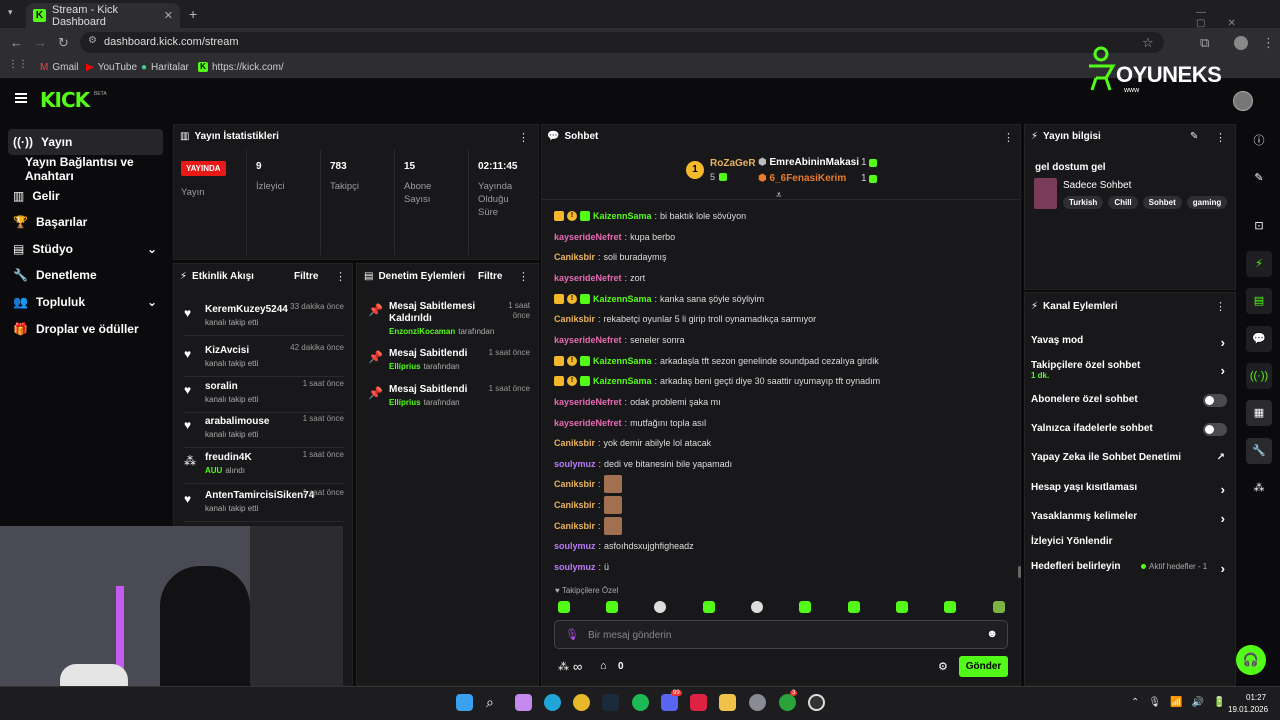 The height and width of the screenshot is (720, 1280). What do you see at coordinates (523, 137) in the screenshot?
I see `stats-menu-icon: ⋮` at bounding box center [523, 137].